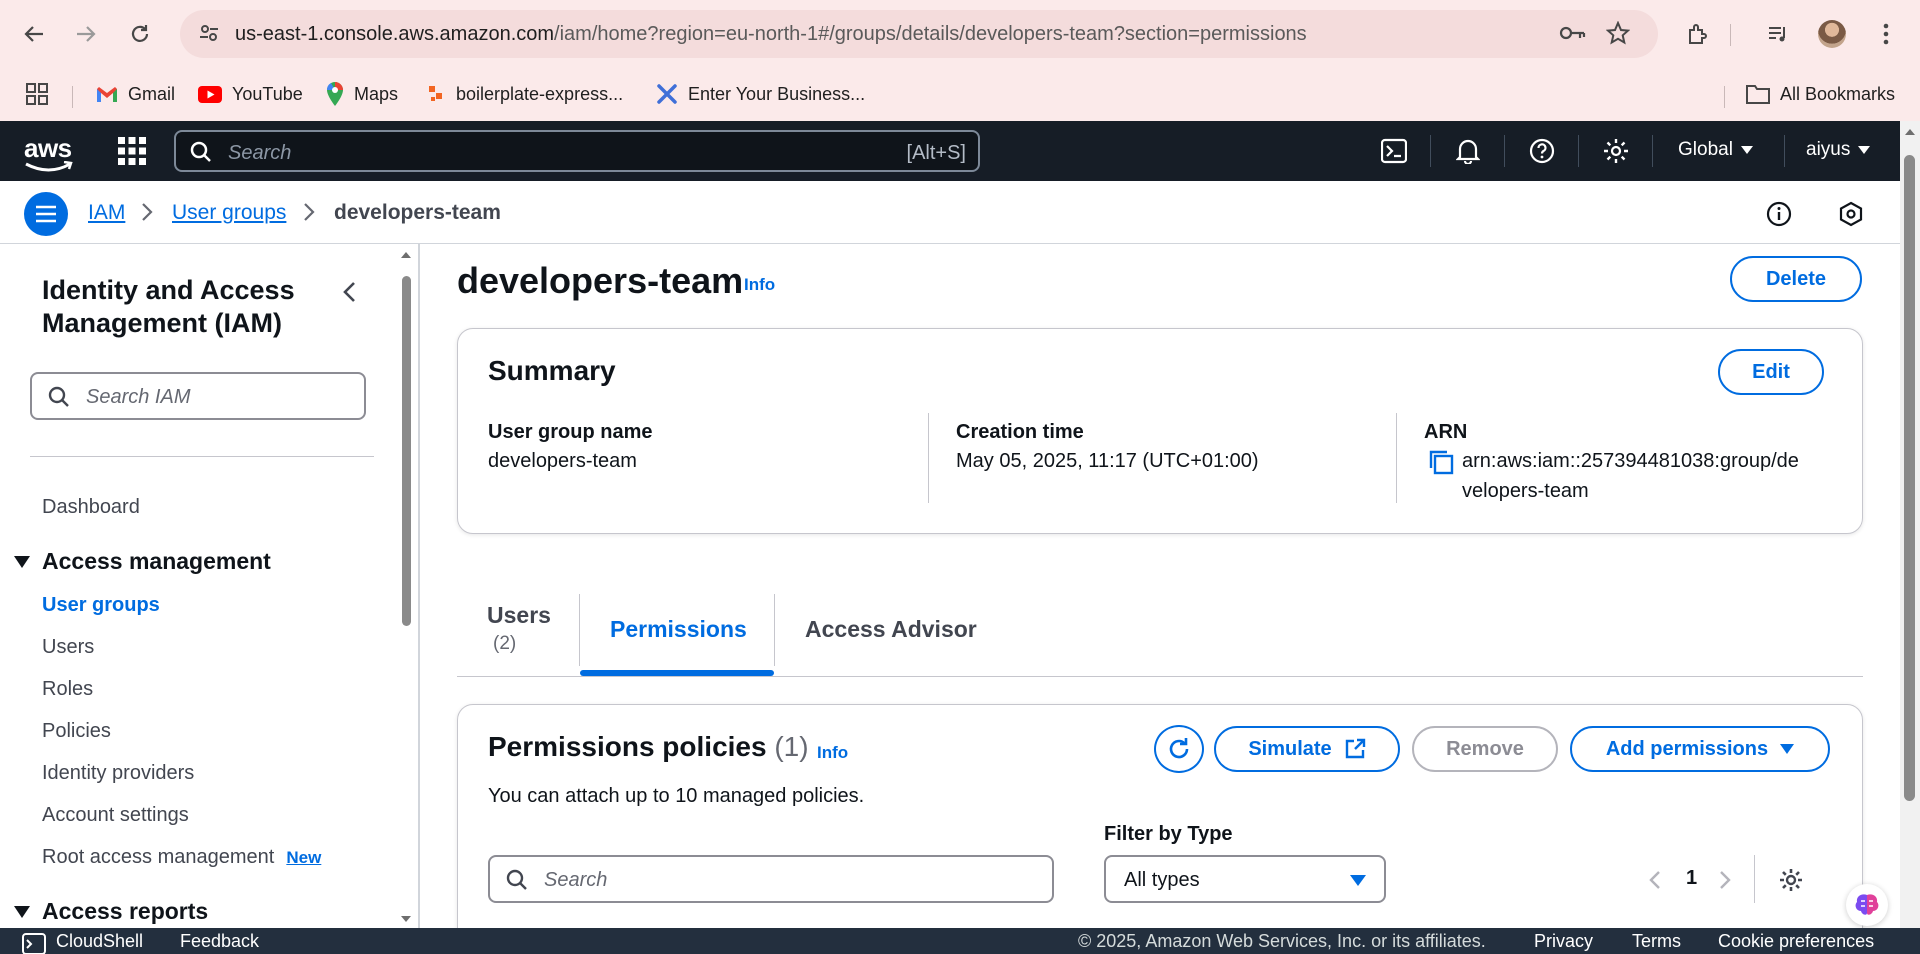 The height and width of the screenshot is (954, 1920). Describe the element at coordinates (1160, 676) in the screenshot. I see `tabs-underline` at that location.